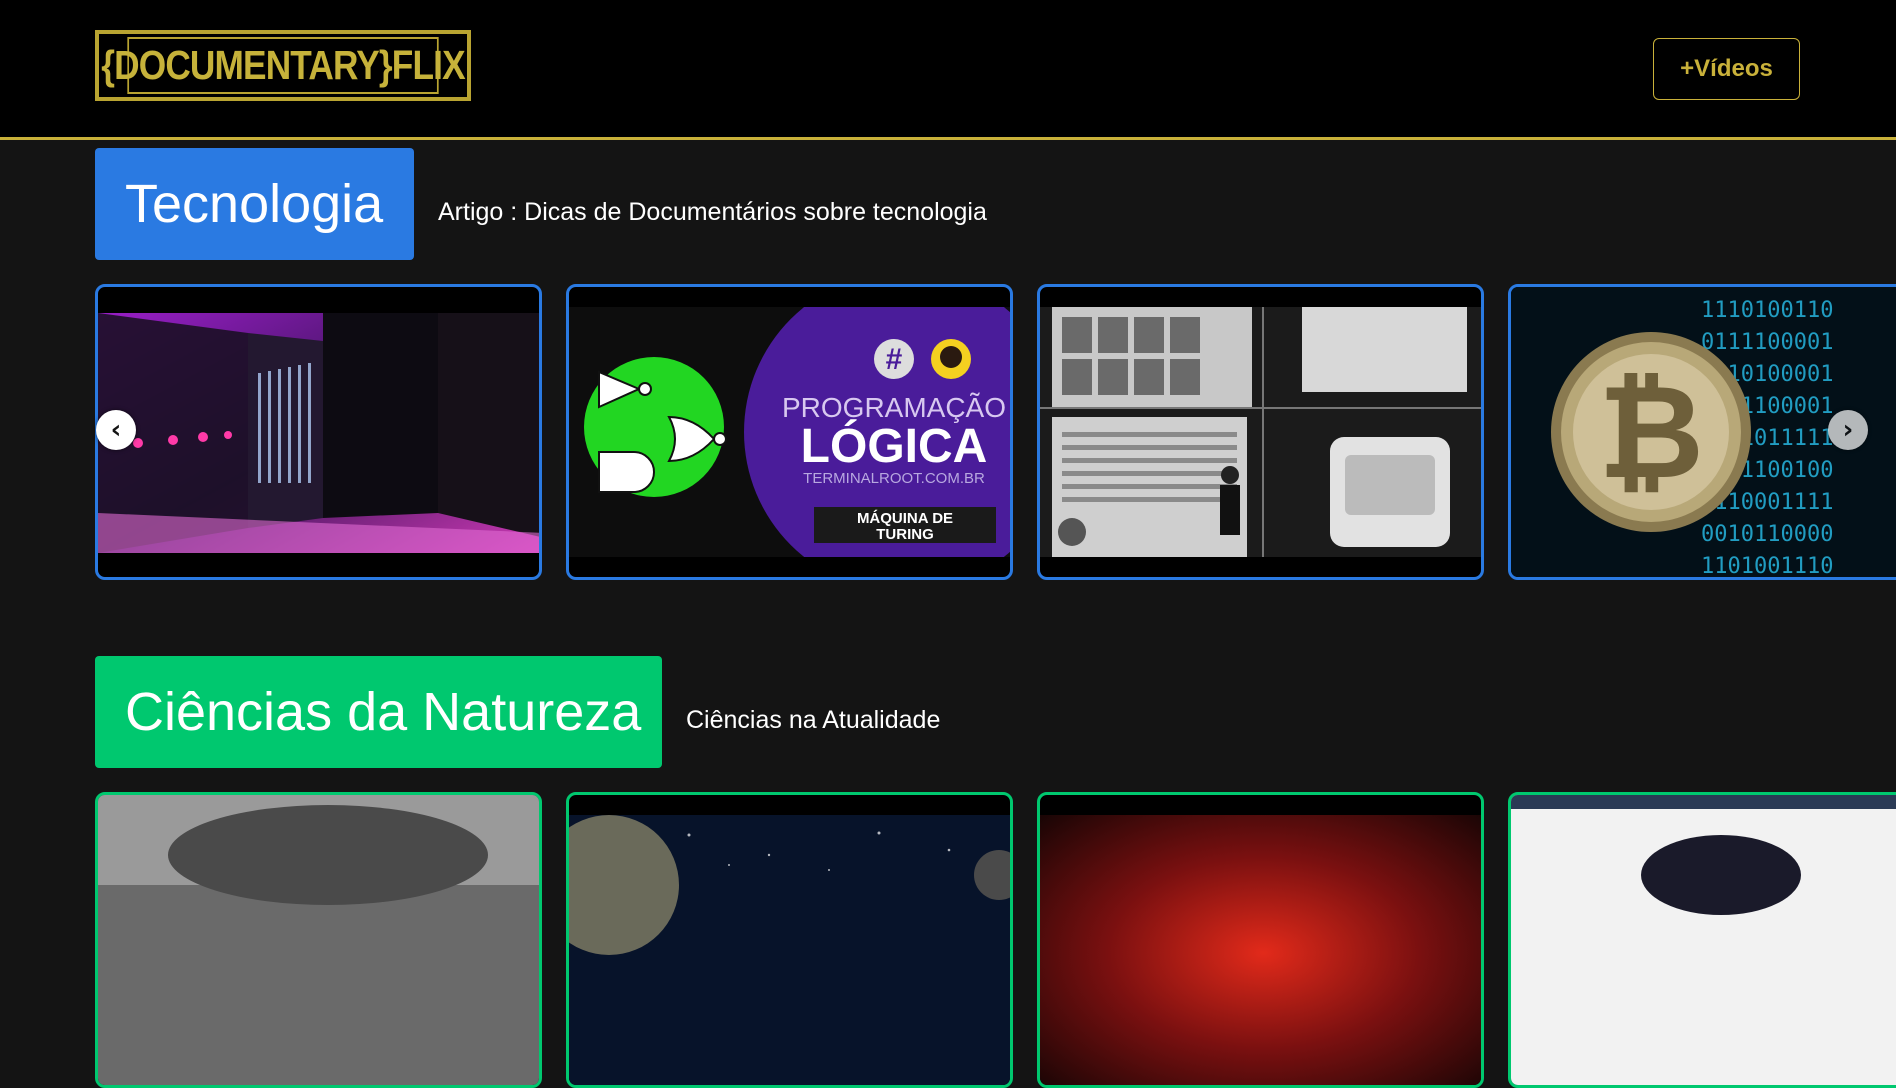  I want to click on svg-text: 1101001110, so click(1767, 566).